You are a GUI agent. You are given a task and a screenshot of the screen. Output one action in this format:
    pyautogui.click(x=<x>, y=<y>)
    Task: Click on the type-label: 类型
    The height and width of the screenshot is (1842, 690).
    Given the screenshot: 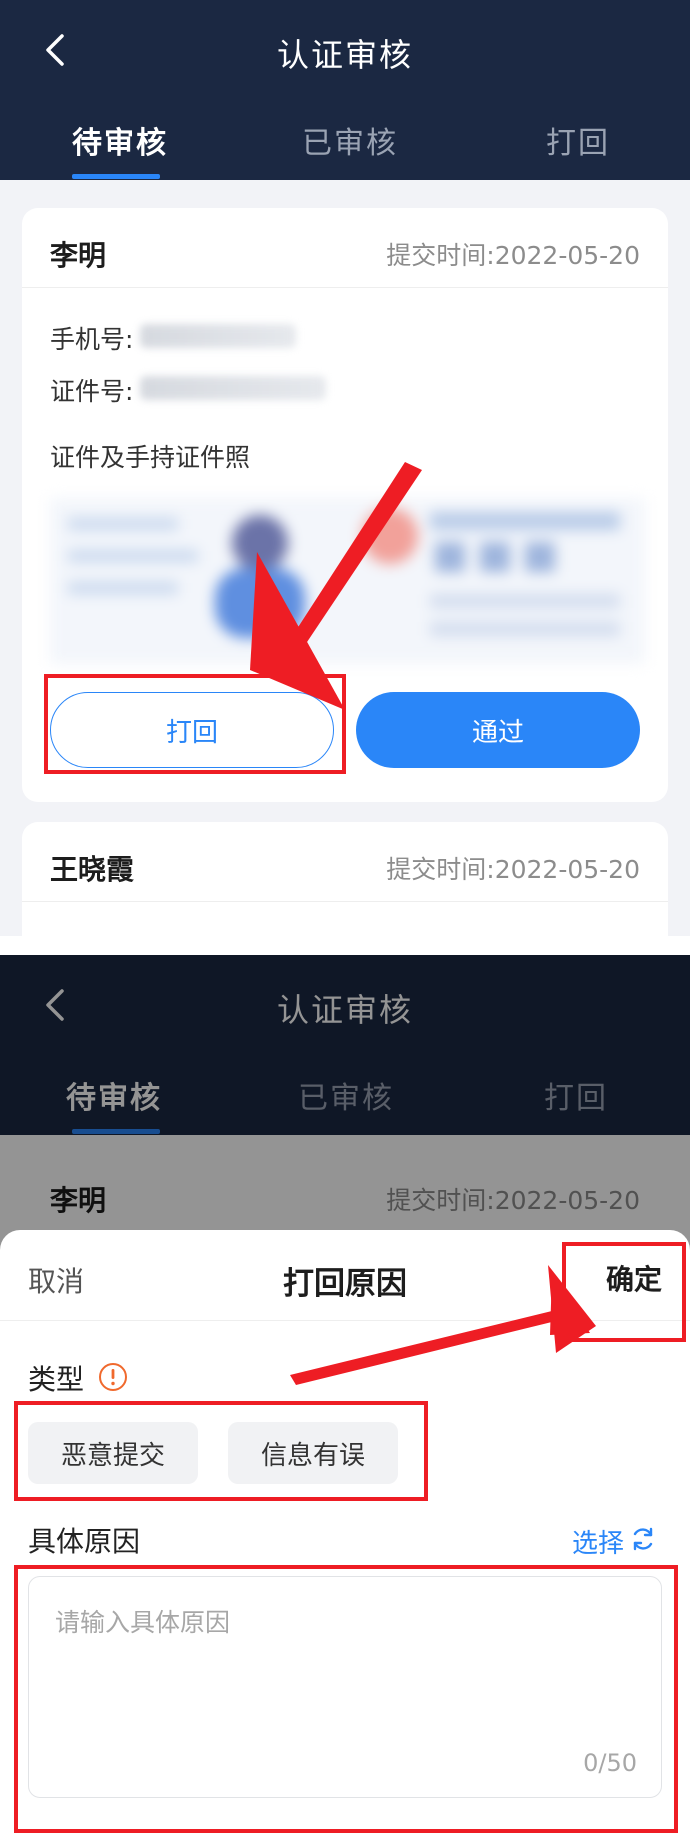 What is the action you would take?
    pyautogui.click(x=56, y=1379)
    